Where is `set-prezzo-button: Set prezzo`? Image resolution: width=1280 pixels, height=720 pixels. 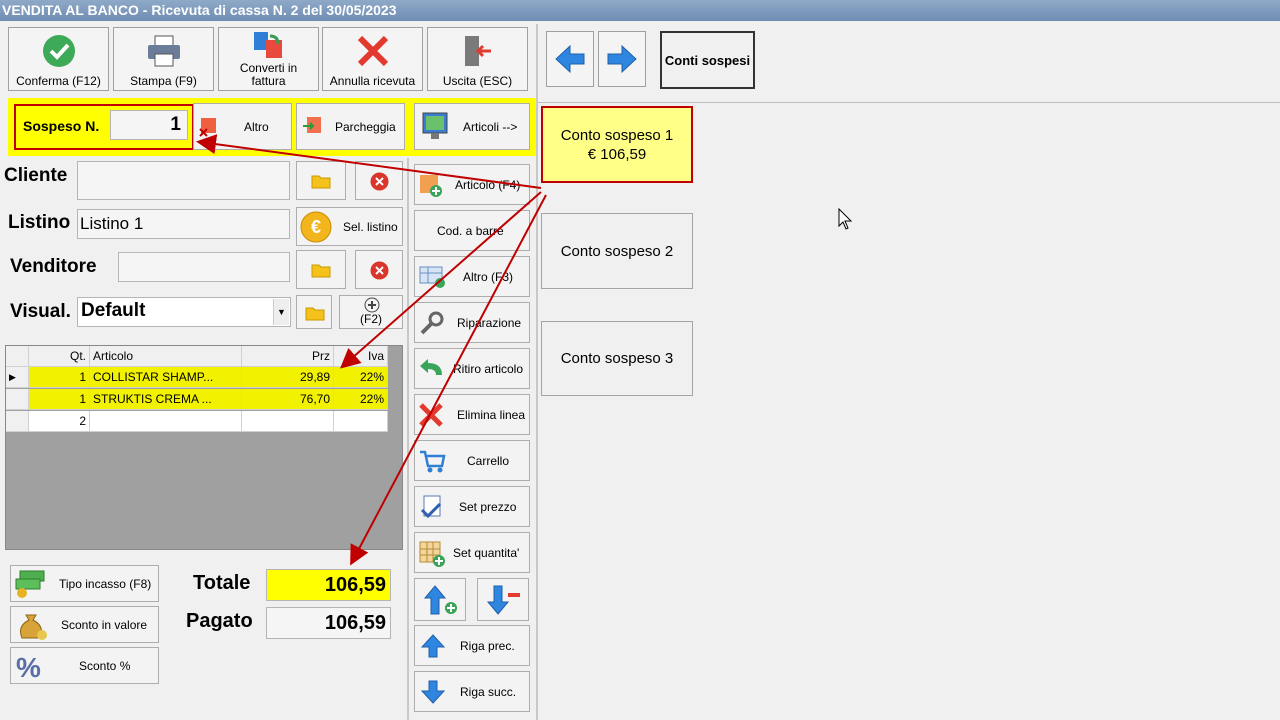
set-prezzo-button: Set prezzo is located at coordinates (472, 506).